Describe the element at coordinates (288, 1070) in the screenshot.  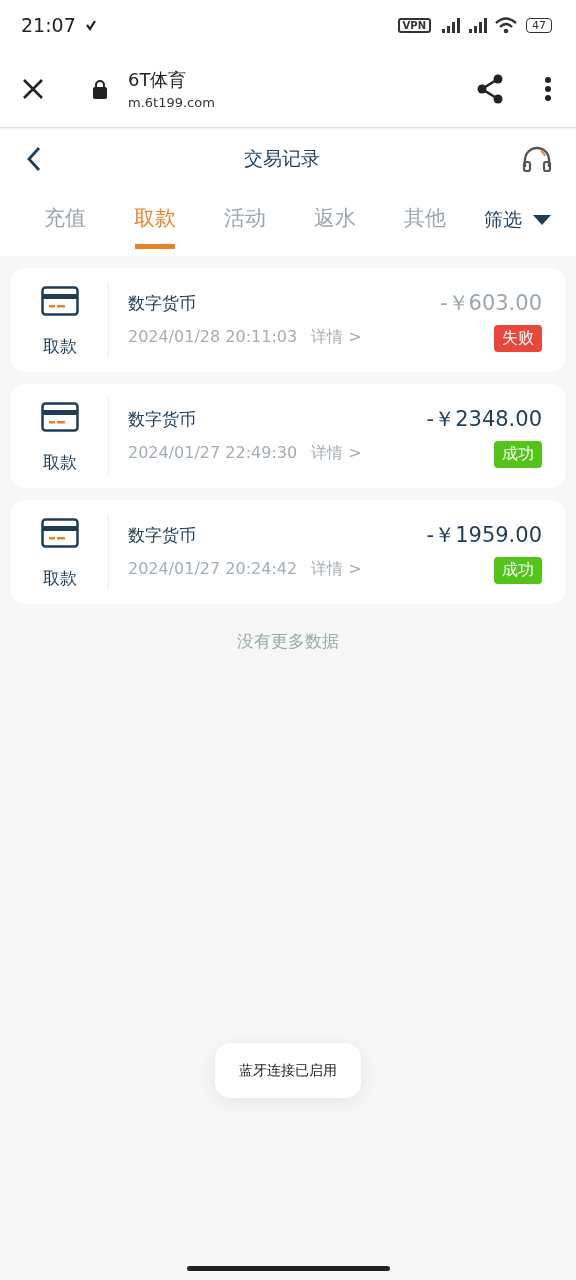
I see `toast-message: 蓝牙连接已启用` at that location.